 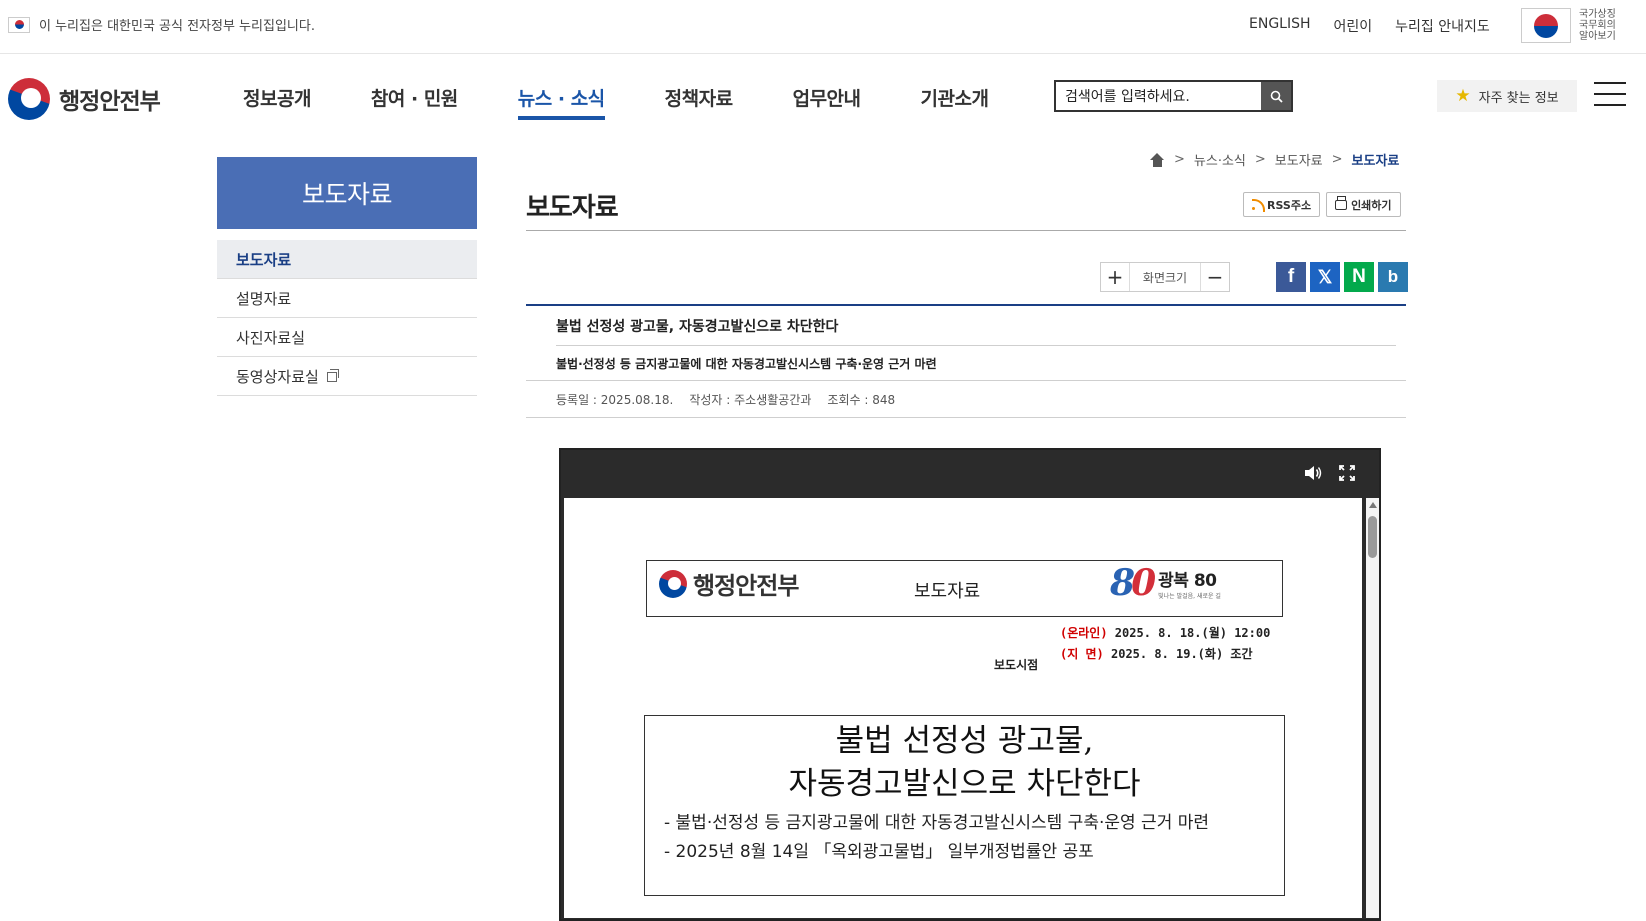 I want to click on search-box, so click(x=1173, y=96).